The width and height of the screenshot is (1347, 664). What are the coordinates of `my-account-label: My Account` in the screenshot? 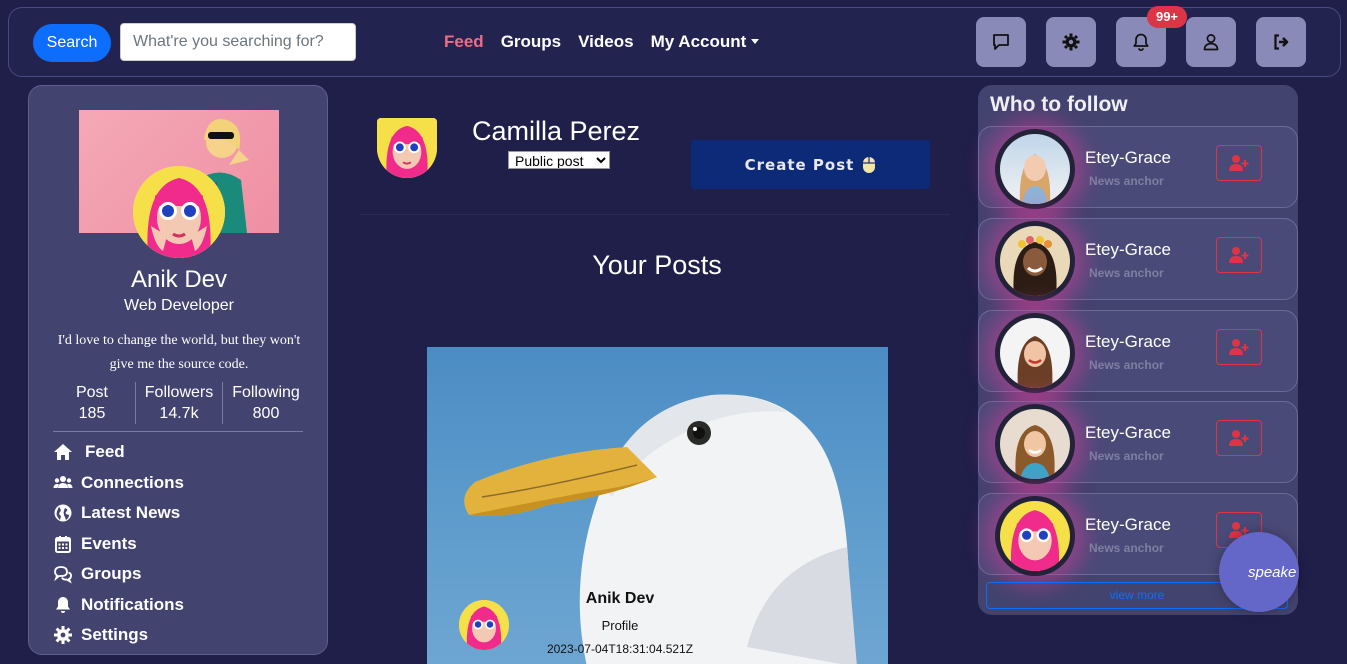 It's located at (698, 41).